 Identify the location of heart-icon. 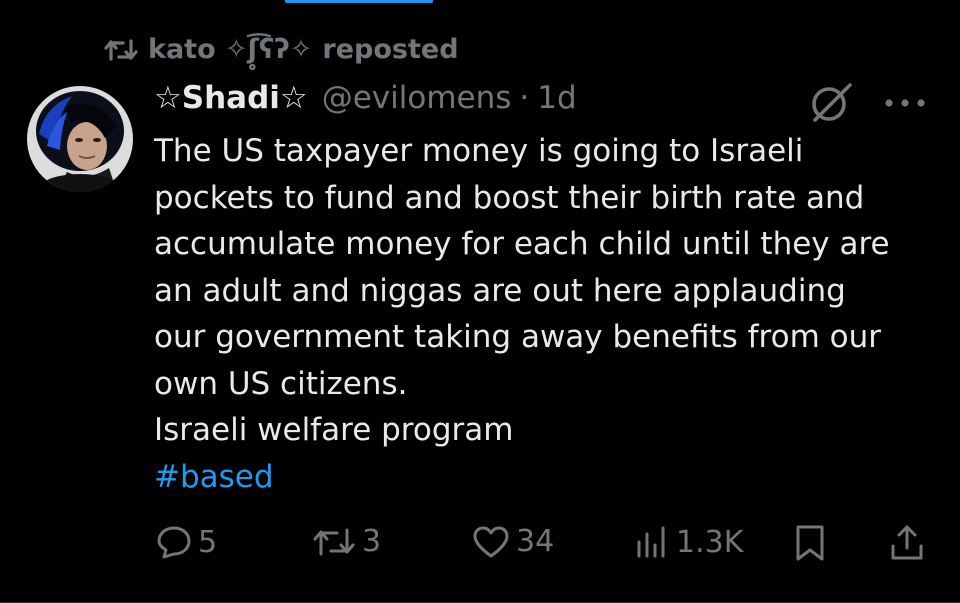
(491, 542).